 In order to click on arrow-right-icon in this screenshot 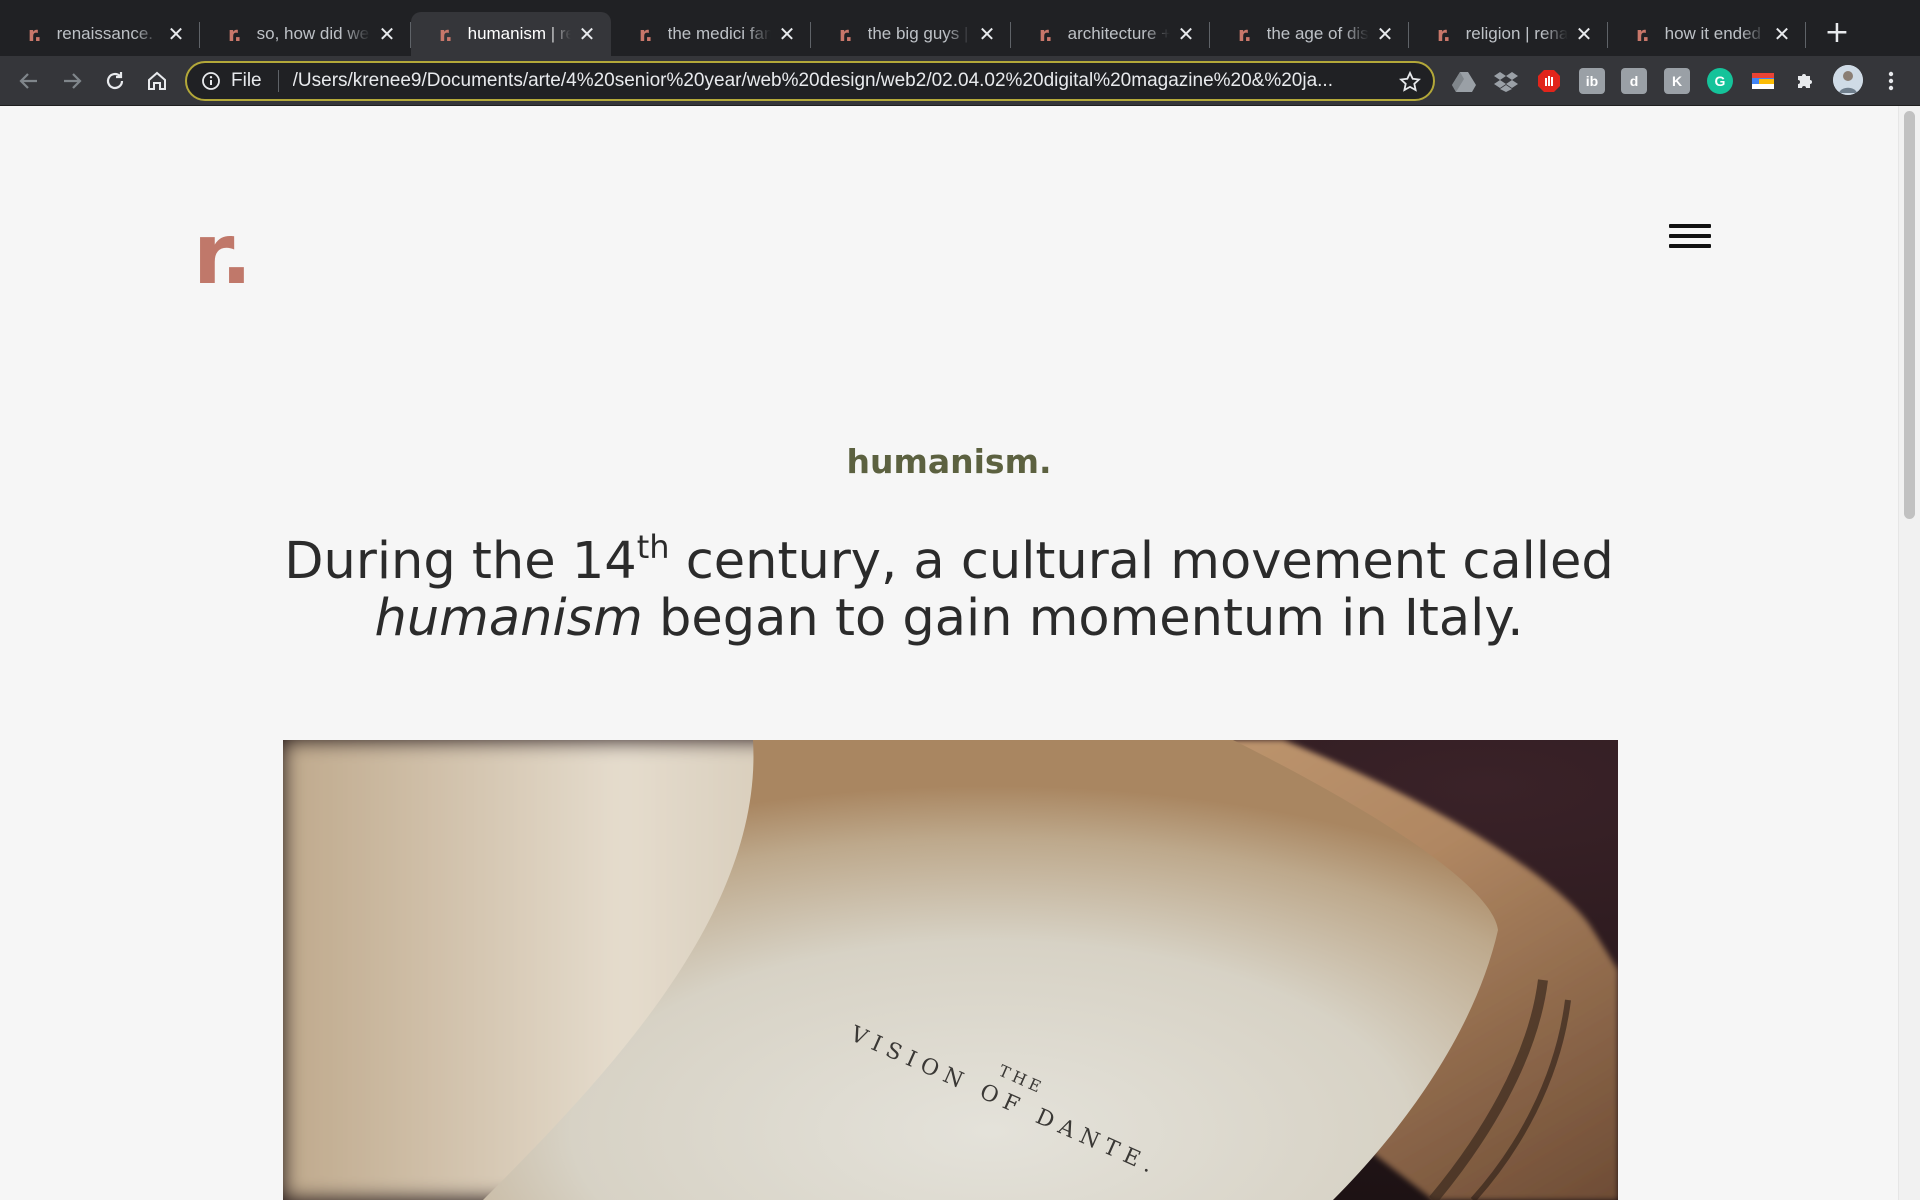, I will do `click(73, 81)`.